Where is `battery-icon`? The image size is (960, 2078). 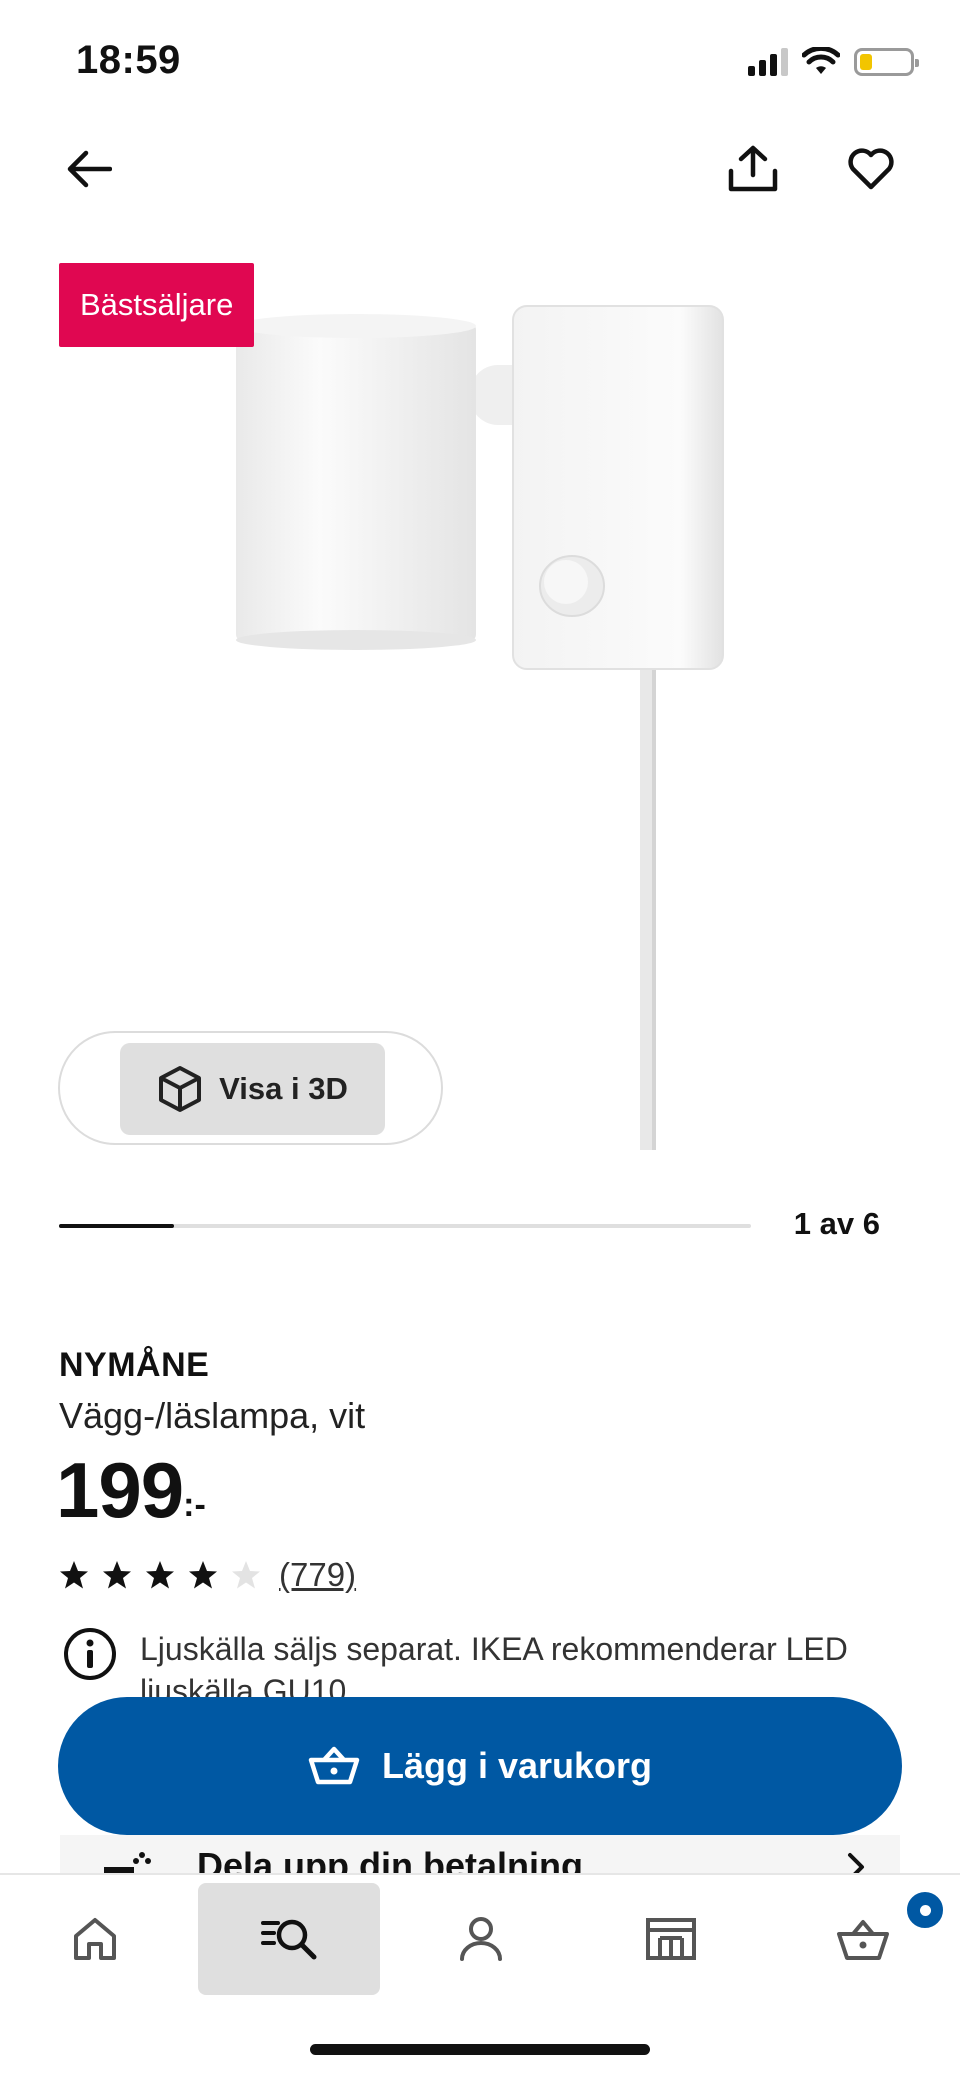 battery-icon is located at coordinates (886, 62).